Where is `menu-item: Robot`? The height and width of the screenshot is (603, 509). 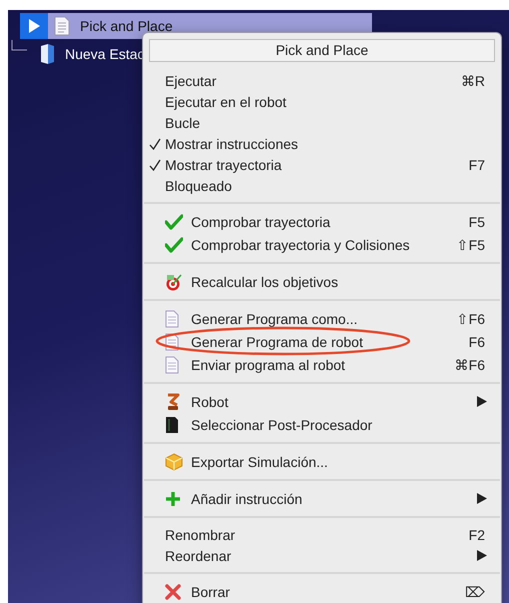
menu-item: Robot is located at coordinates (322, 401).